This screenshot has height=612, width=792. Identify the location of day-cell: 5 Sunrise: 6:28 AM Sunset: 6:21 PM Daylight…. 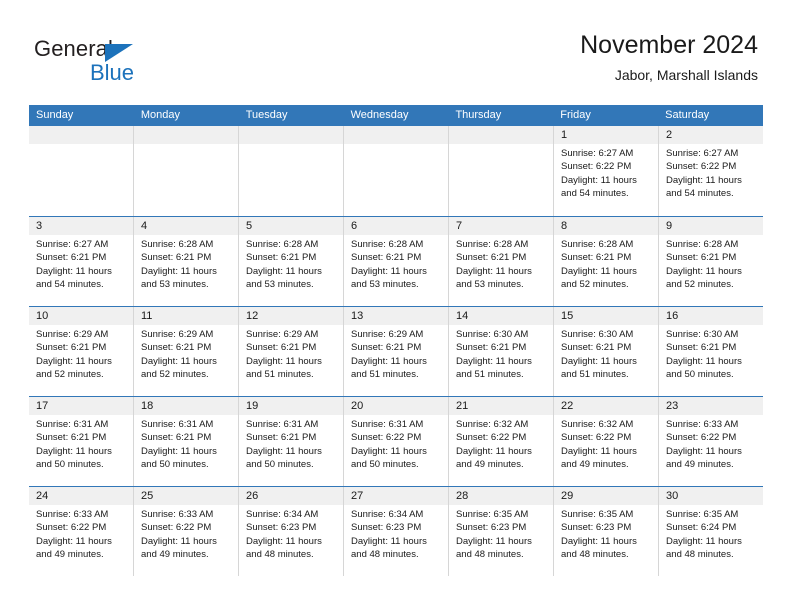
(291, 261).